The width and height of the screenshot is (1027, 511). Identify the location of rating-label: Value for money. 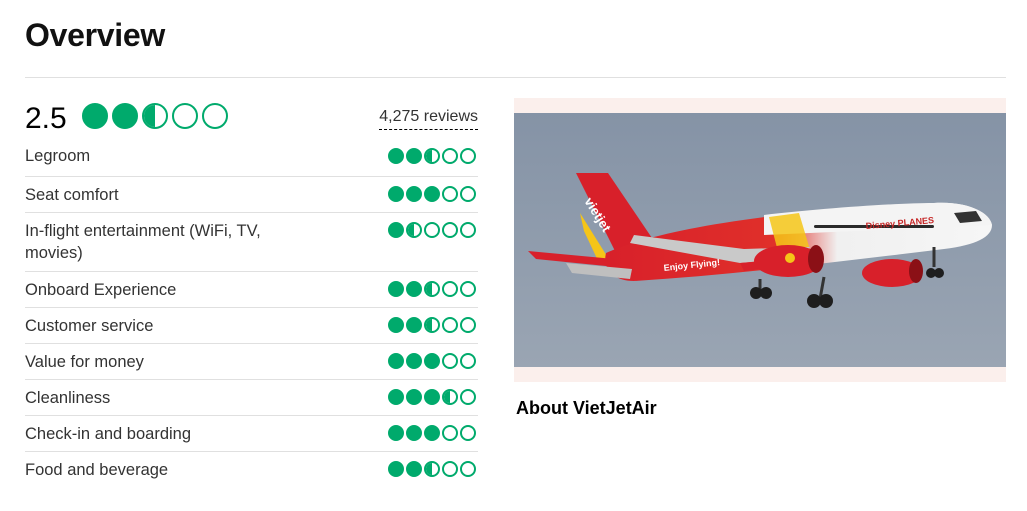
(84, 362).